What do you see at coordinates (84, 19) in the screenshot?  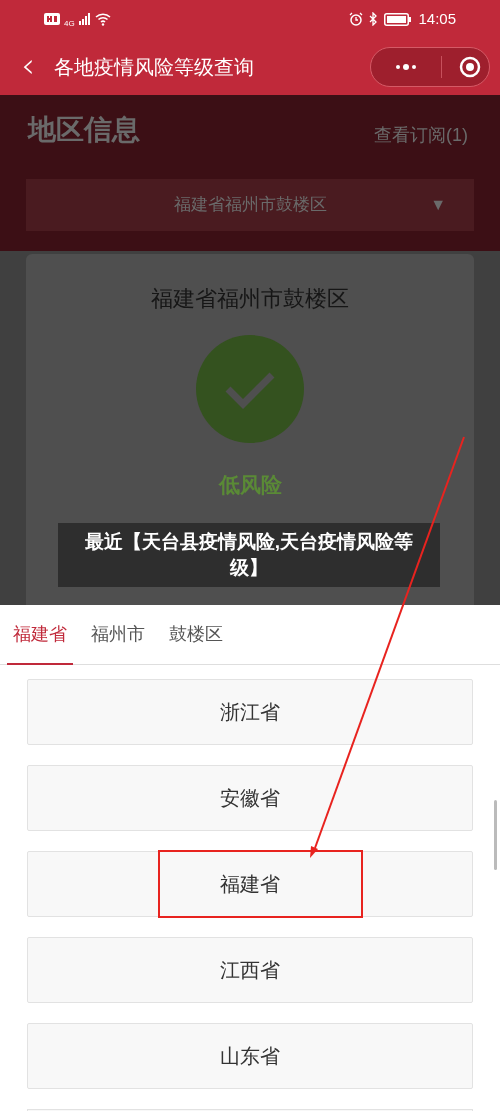 I see `signal-icon` at bounding box center [84, 19].